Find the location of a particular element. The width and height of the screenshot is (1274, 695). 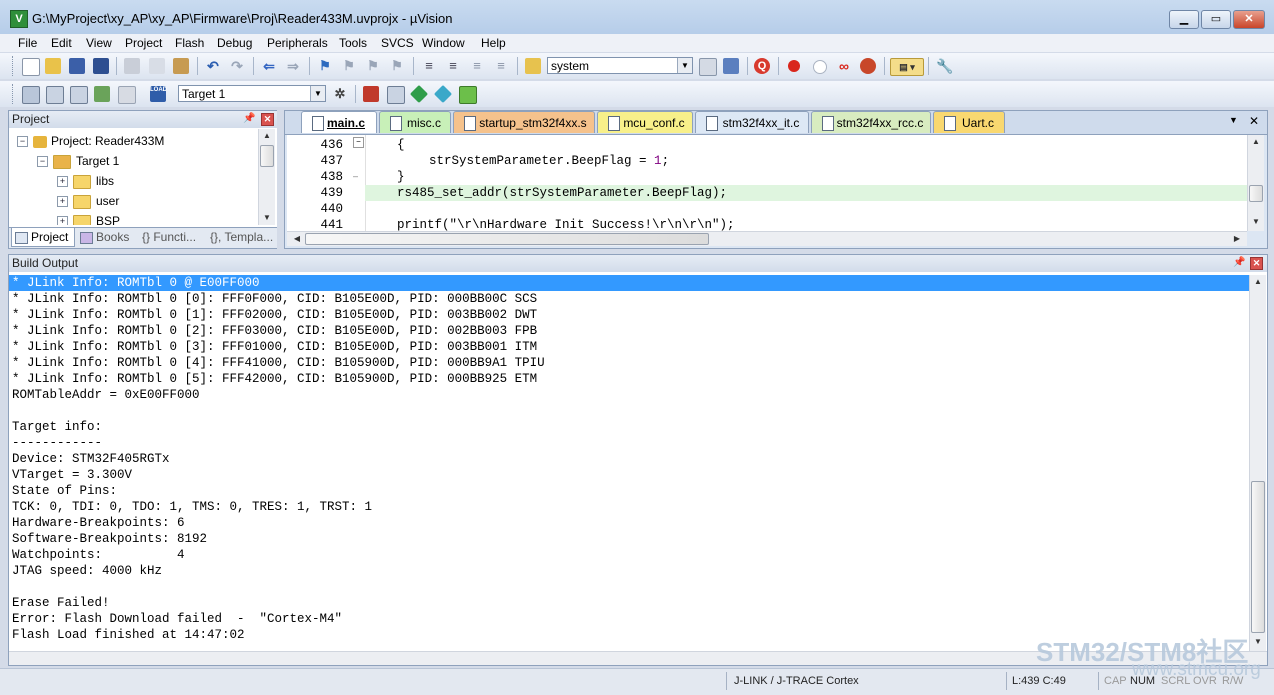

kill-breakpoints-icon is located at coordinates (868, 66).